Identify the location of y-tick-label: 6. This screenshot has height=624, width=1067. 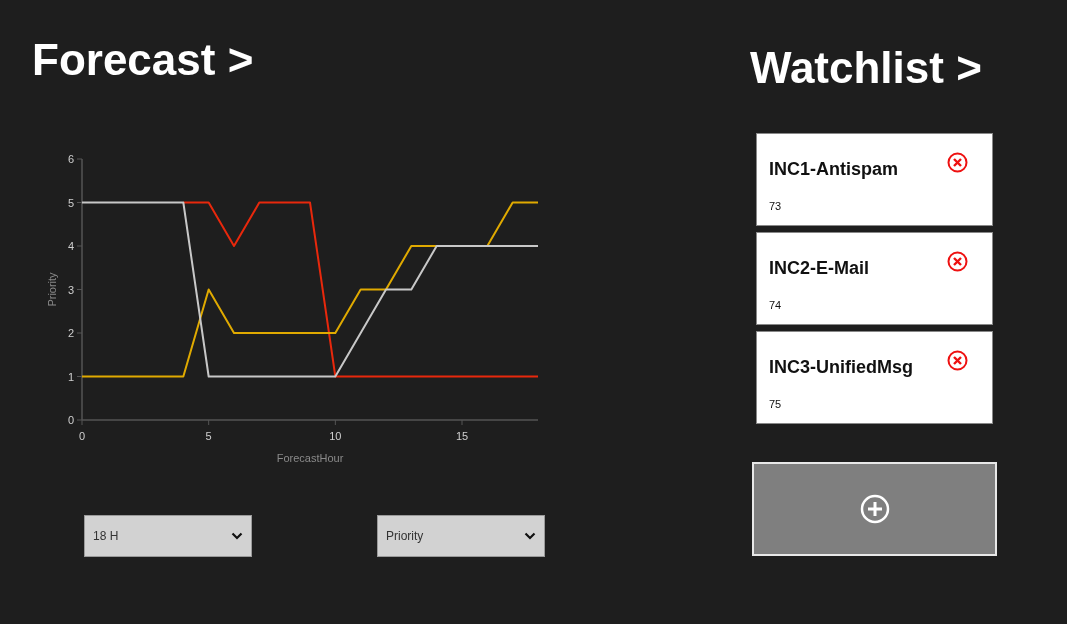
(70, 159).